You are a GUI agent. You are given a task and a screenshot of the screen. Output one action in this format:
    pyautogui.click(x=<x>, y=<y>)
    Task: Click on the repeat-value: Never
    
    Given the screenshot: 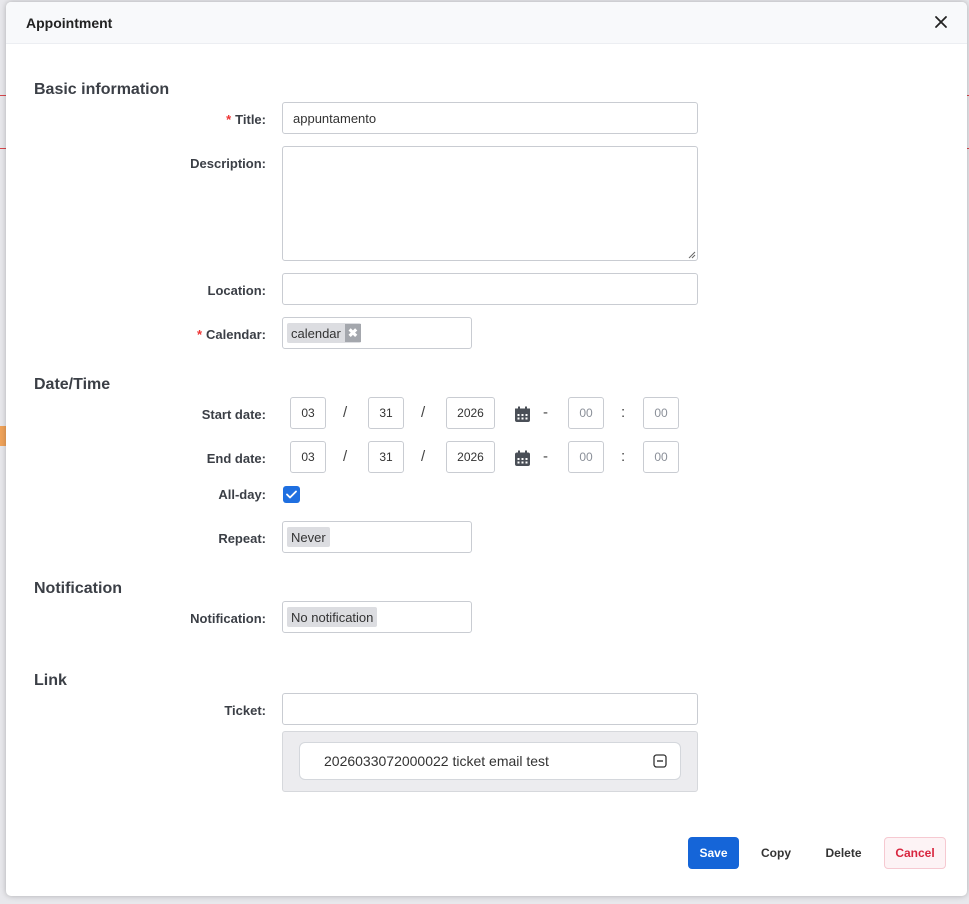 What is the action you would take?
    pyautogui.click(x=308, y=537)
    